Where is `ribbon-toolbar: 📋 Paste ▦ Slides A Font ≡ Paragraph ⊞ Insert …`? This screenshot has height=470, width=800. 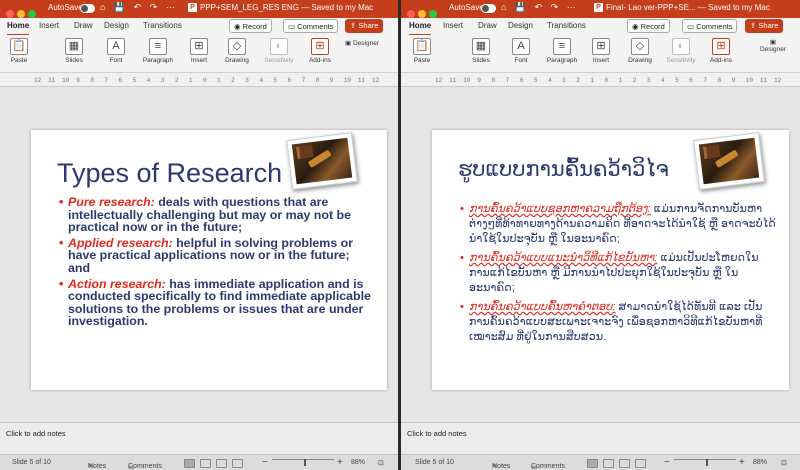
ribbon-toolbar: 📋 Paste ▦ Slides A Font ≡ Paragraph ⊞ Insert … is located at coordinates (600, 54).